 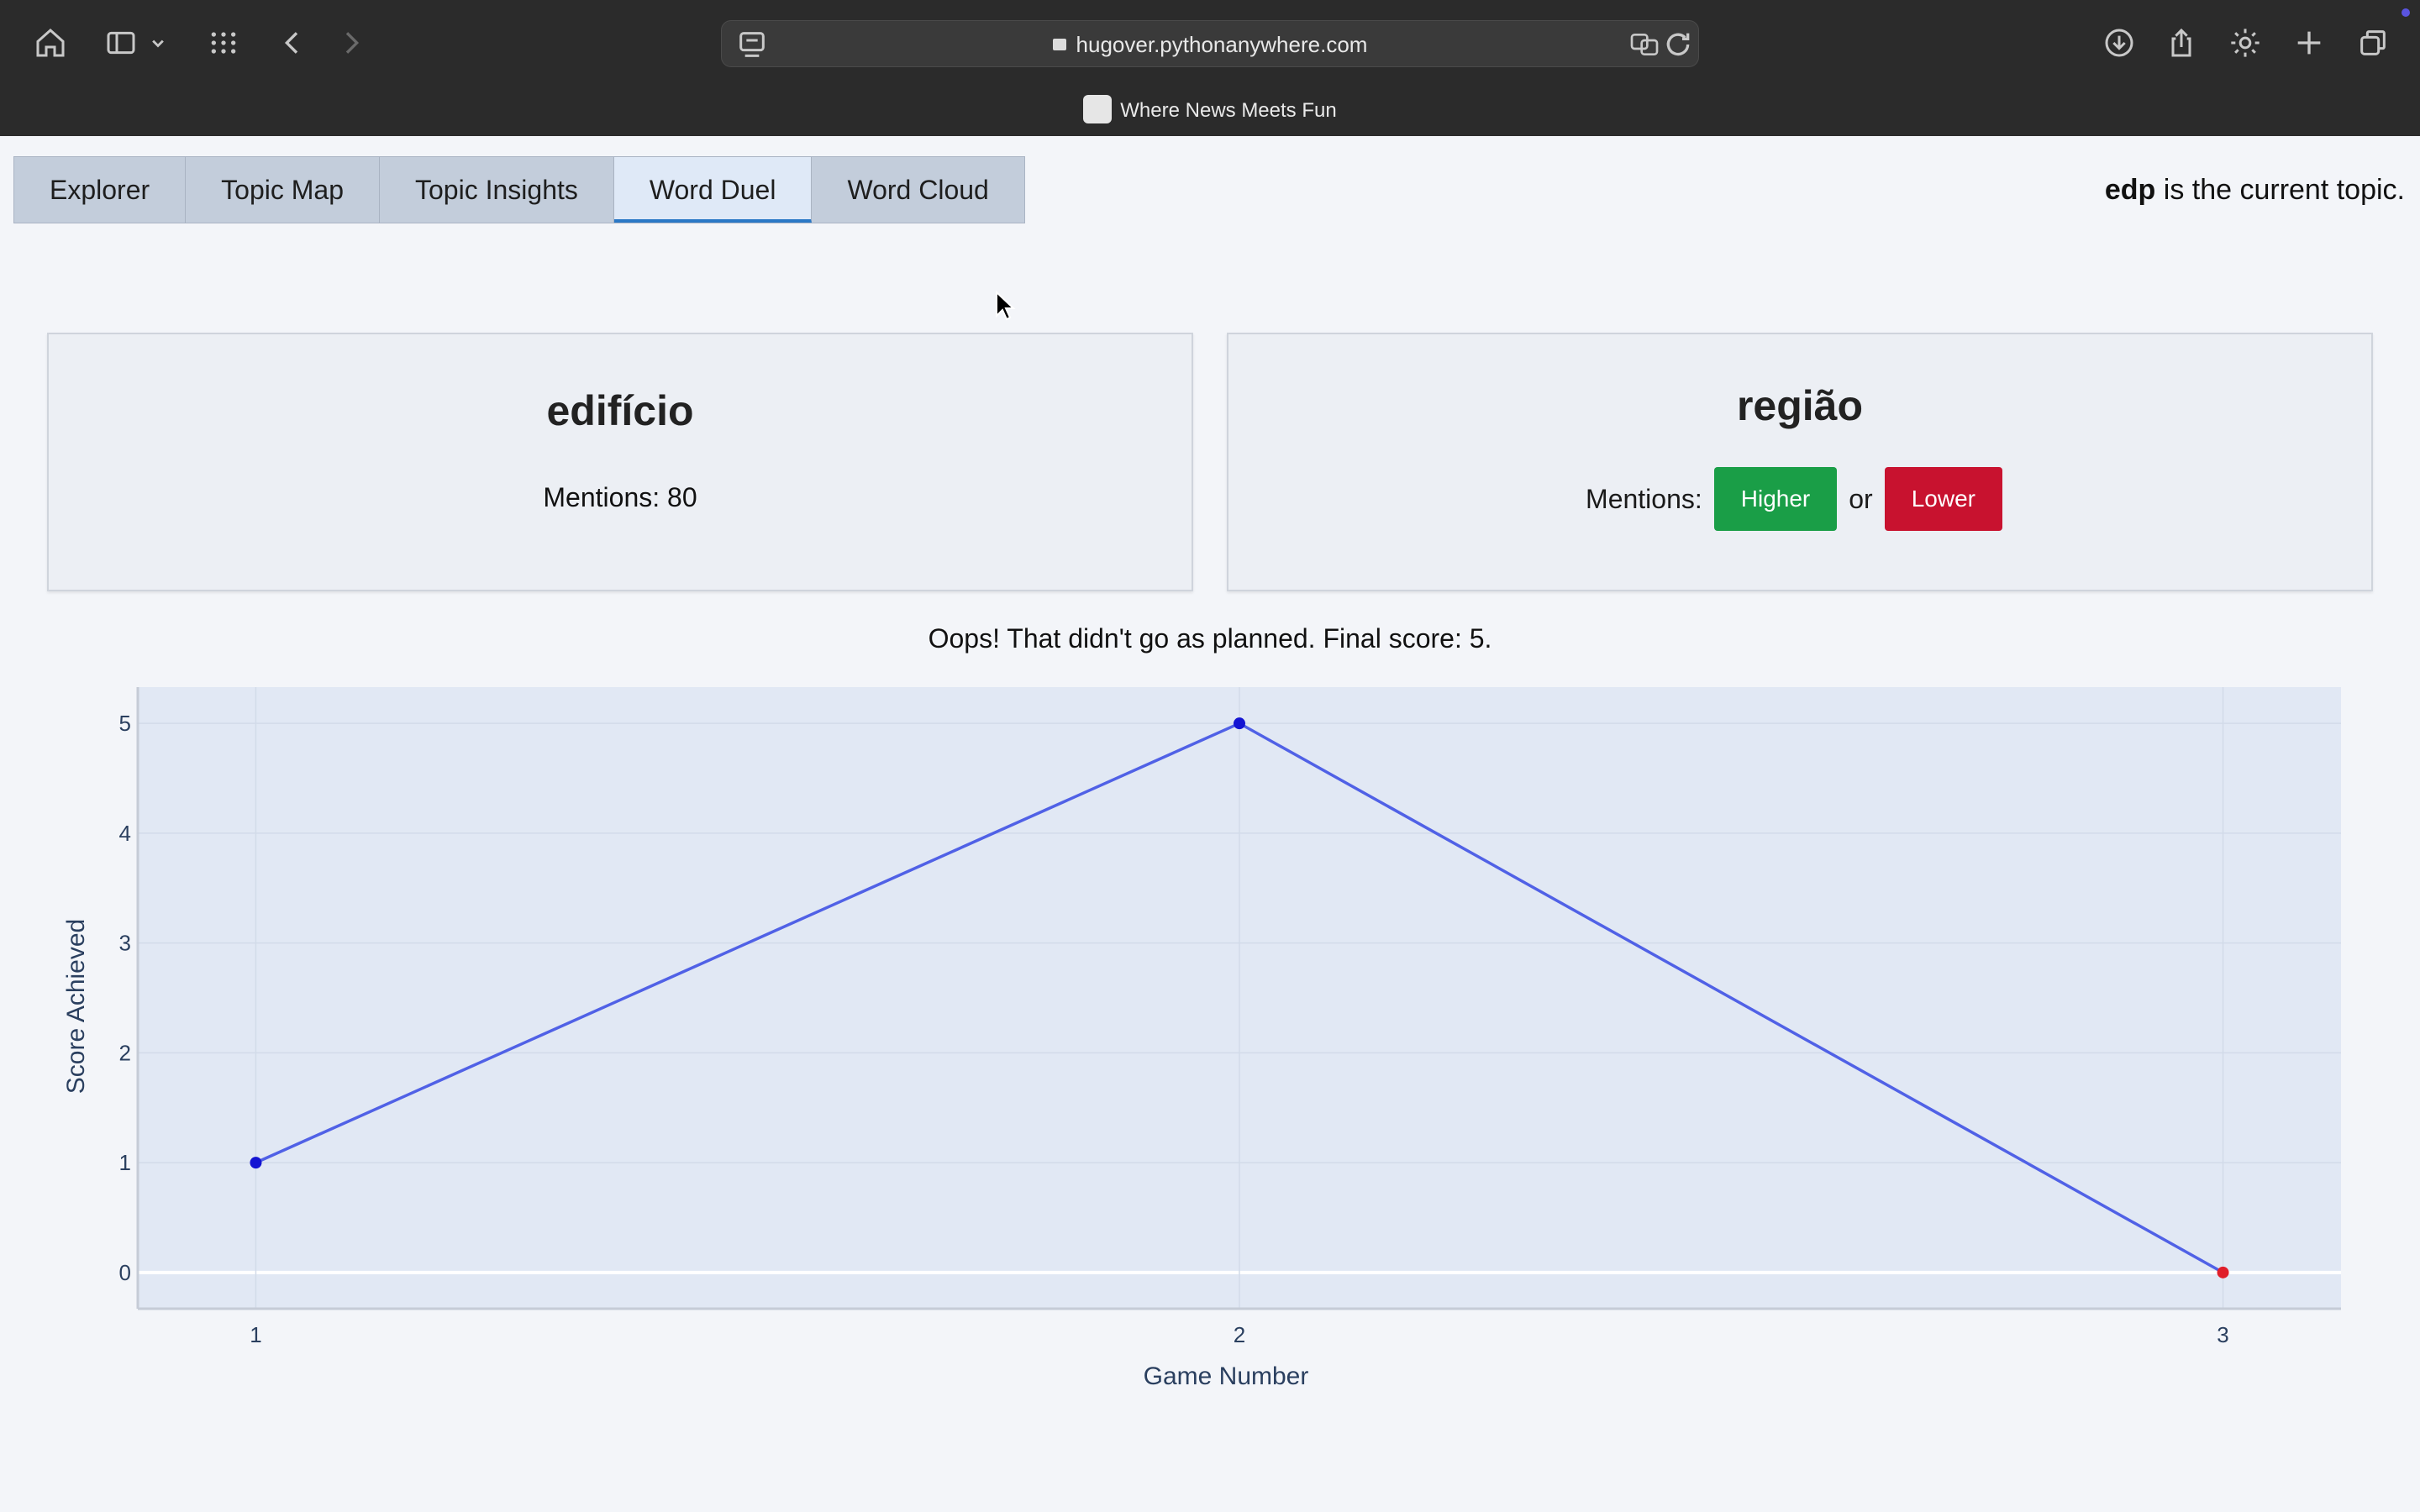 What do you see at coordinates (2373, 43) in the screenshot?
I see `tabs-icon` at bounding box center [2373, 43].